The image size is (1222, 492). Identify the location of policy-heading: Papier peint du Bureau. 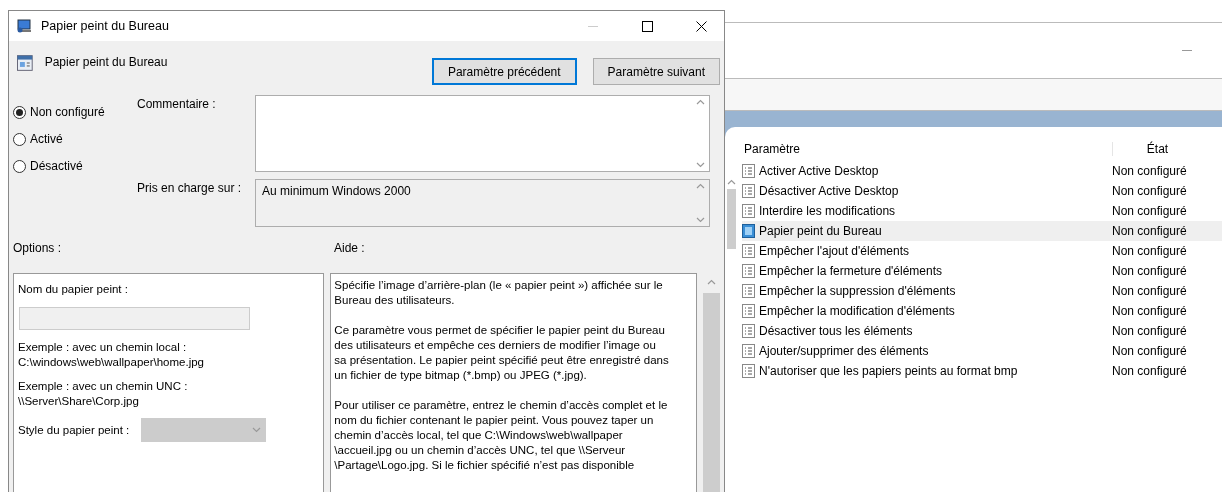
(106, 62).